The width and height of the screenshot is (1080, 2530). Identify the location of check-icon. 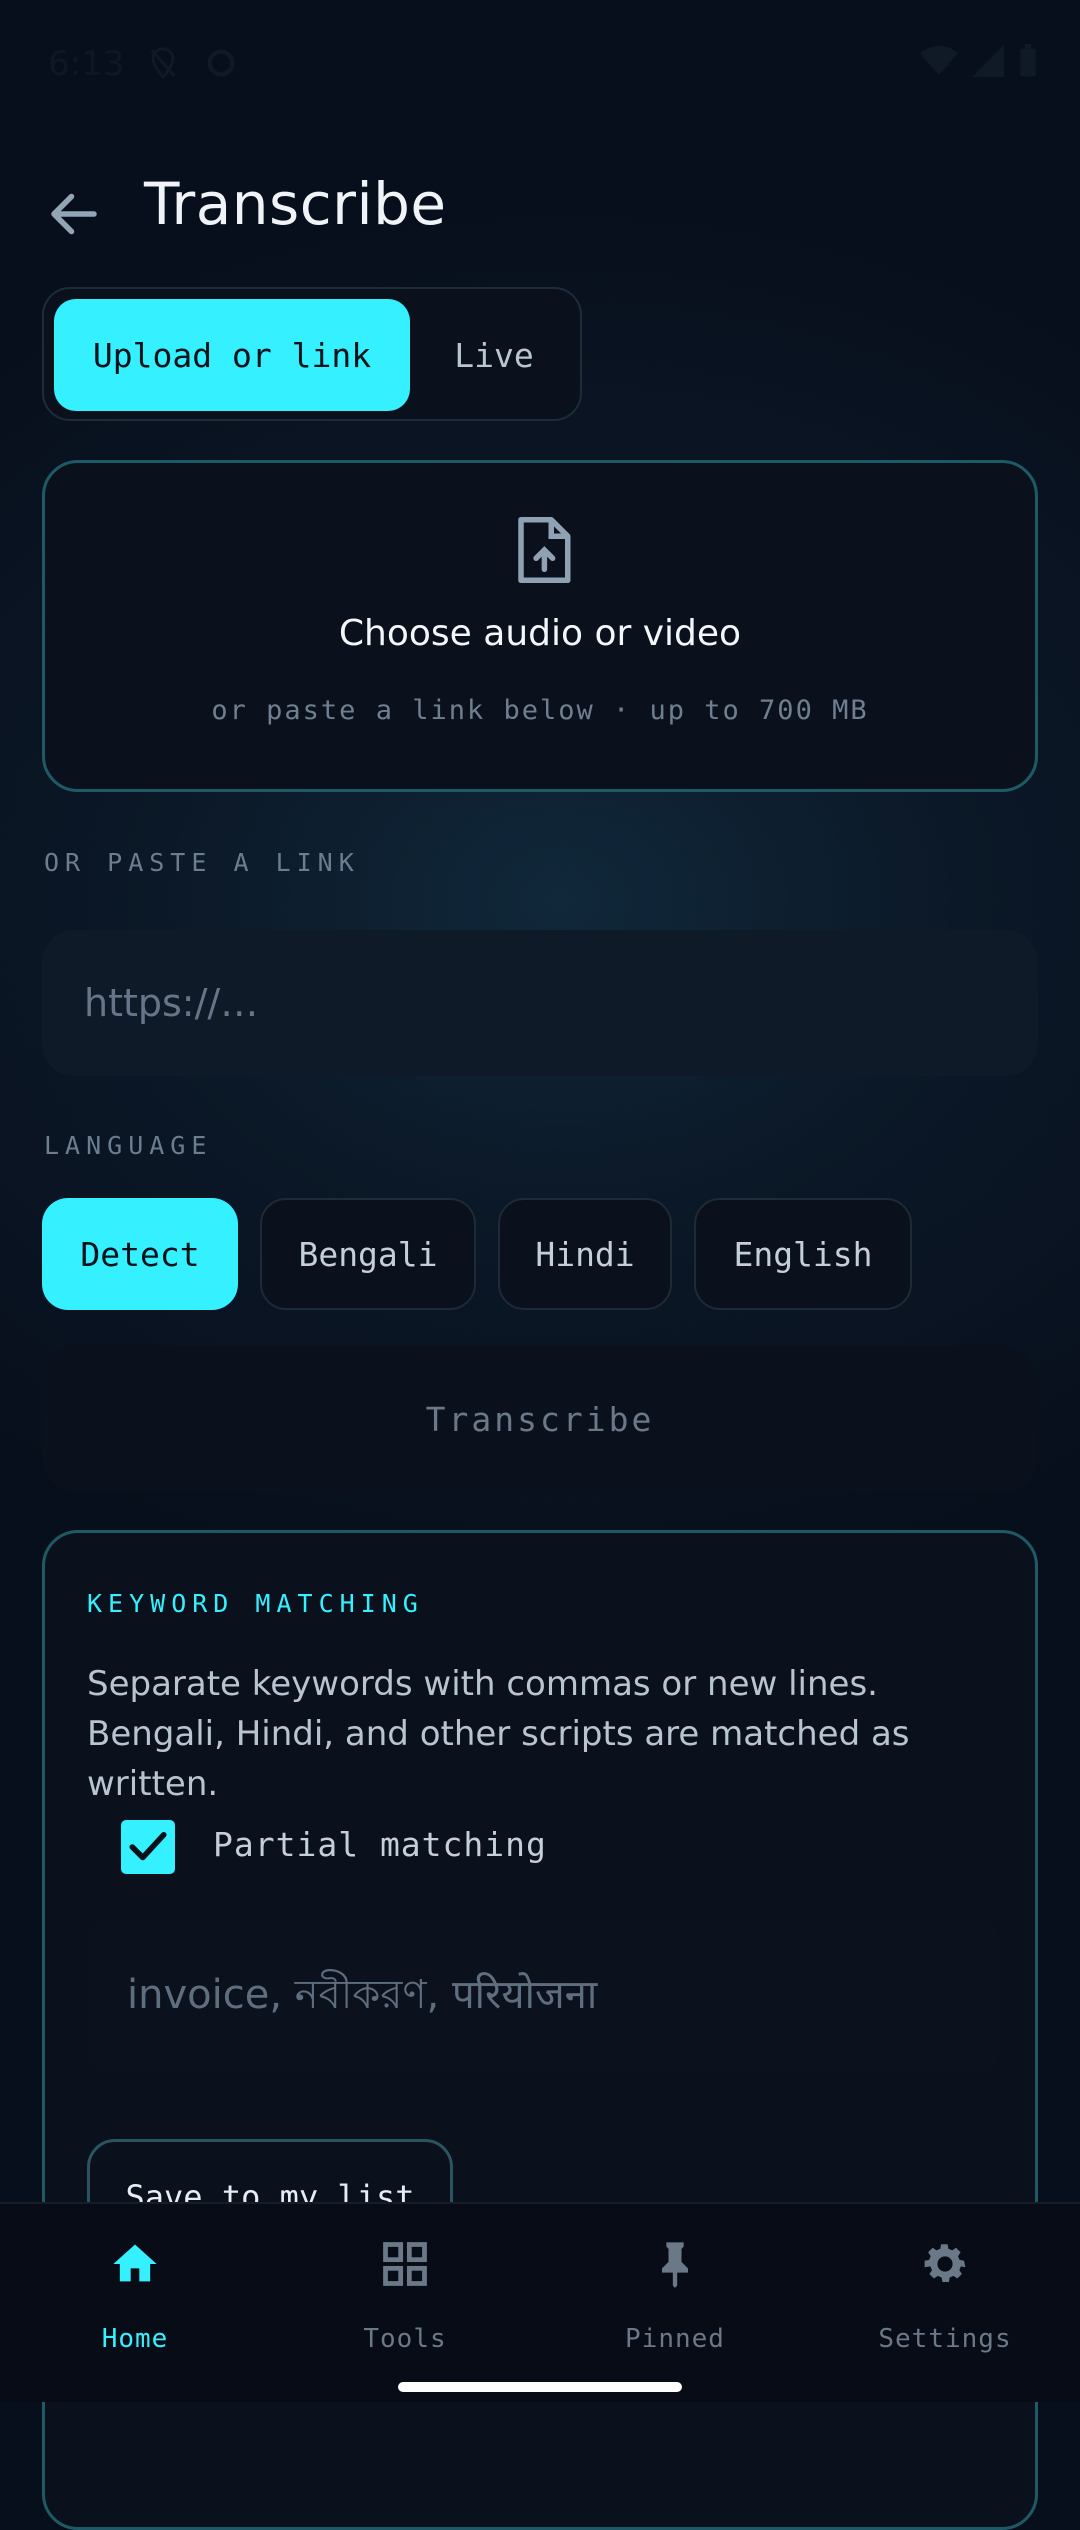
(148, 1846).